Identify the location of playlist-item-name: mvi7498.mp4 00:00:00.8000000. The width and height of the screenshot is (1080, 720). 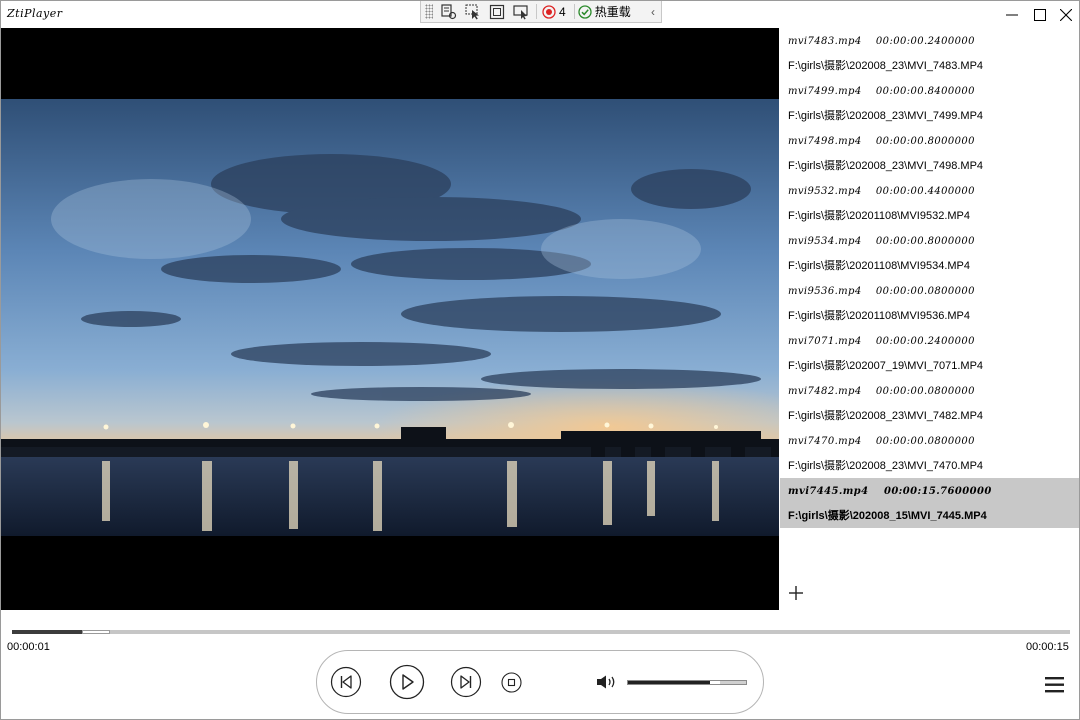
(881, 141).